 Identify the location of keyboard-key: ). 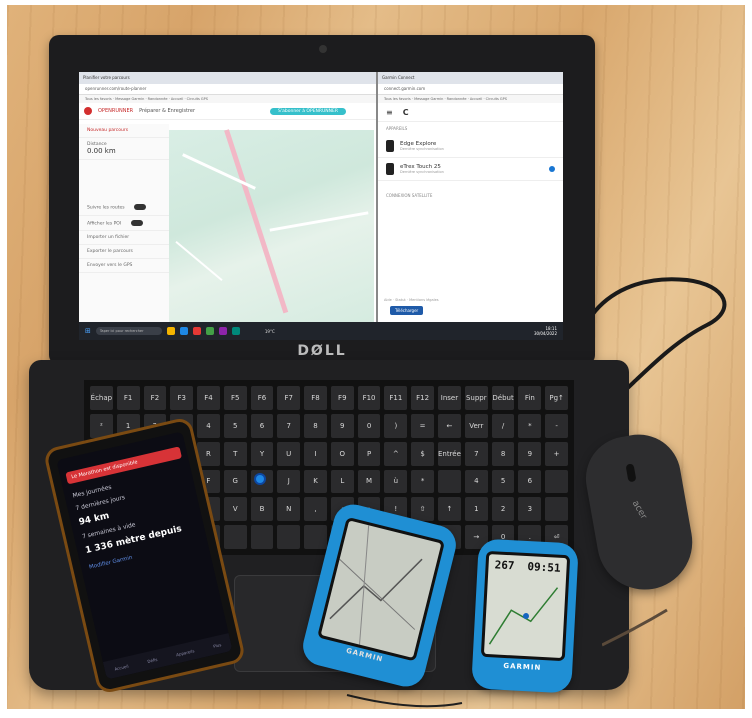
(396, 425).